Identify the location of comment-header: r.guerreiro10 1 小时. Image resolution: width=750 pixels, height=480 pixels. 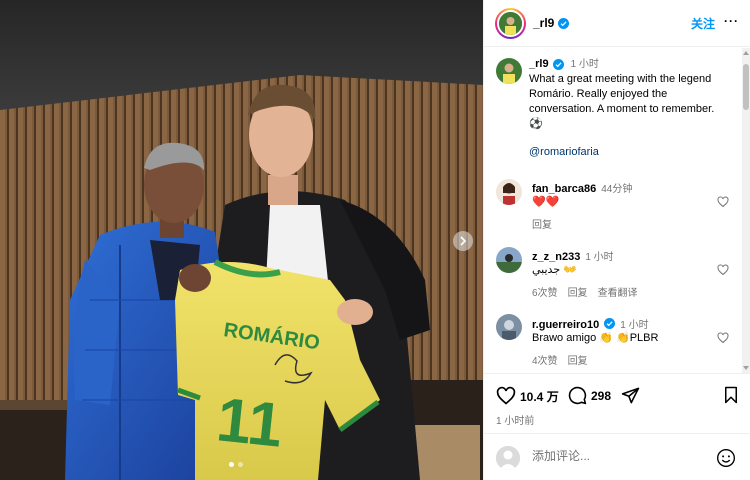
(590, 323).